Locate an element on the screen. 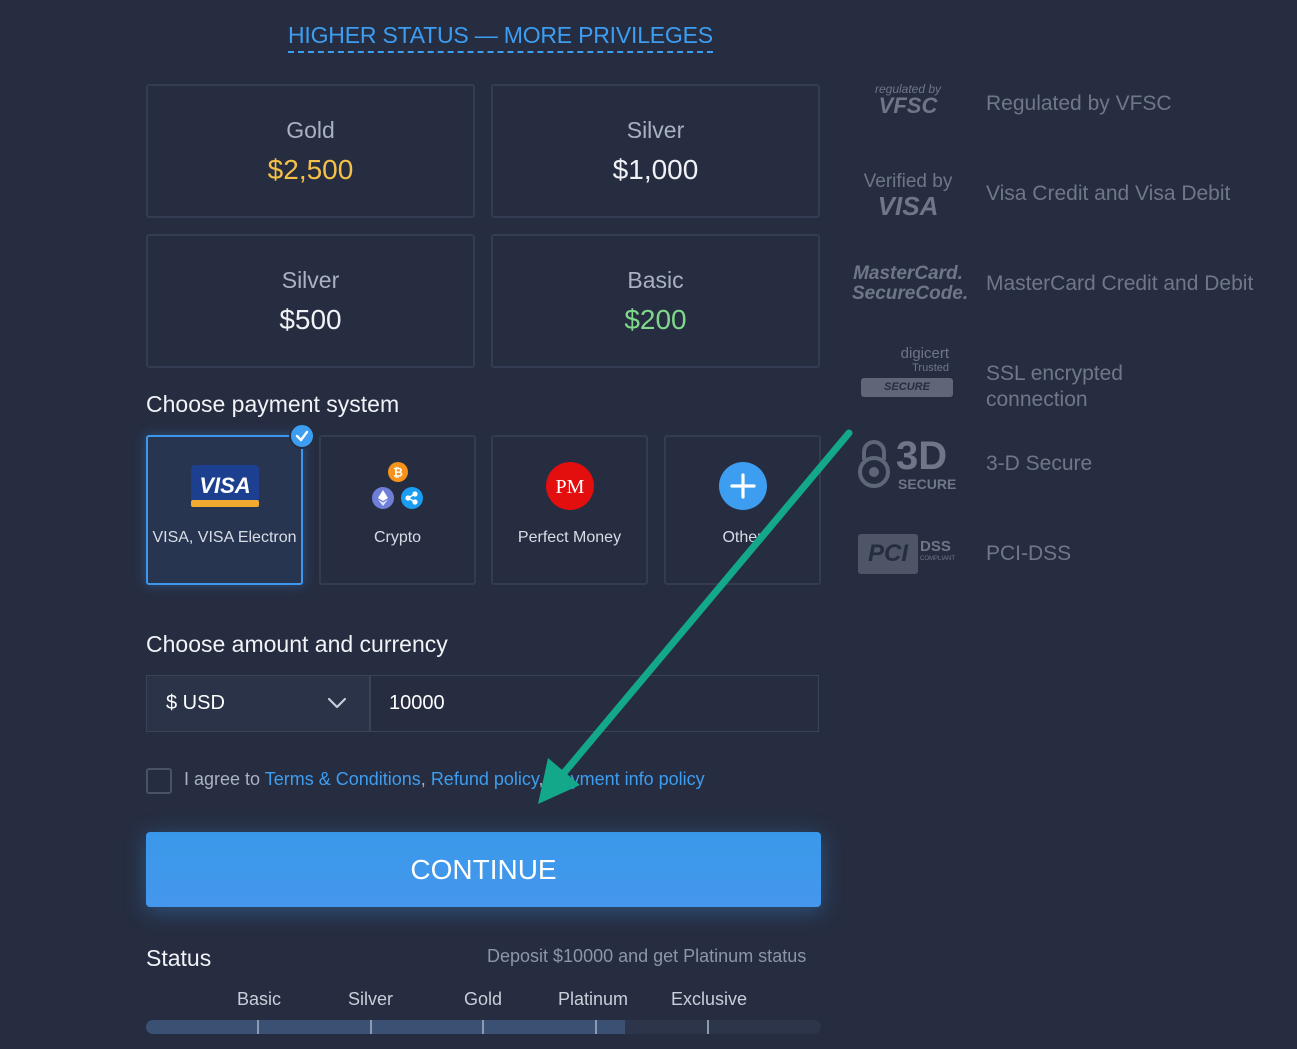  logo-text: COMPLIANT is located at coordinates (938, 559).